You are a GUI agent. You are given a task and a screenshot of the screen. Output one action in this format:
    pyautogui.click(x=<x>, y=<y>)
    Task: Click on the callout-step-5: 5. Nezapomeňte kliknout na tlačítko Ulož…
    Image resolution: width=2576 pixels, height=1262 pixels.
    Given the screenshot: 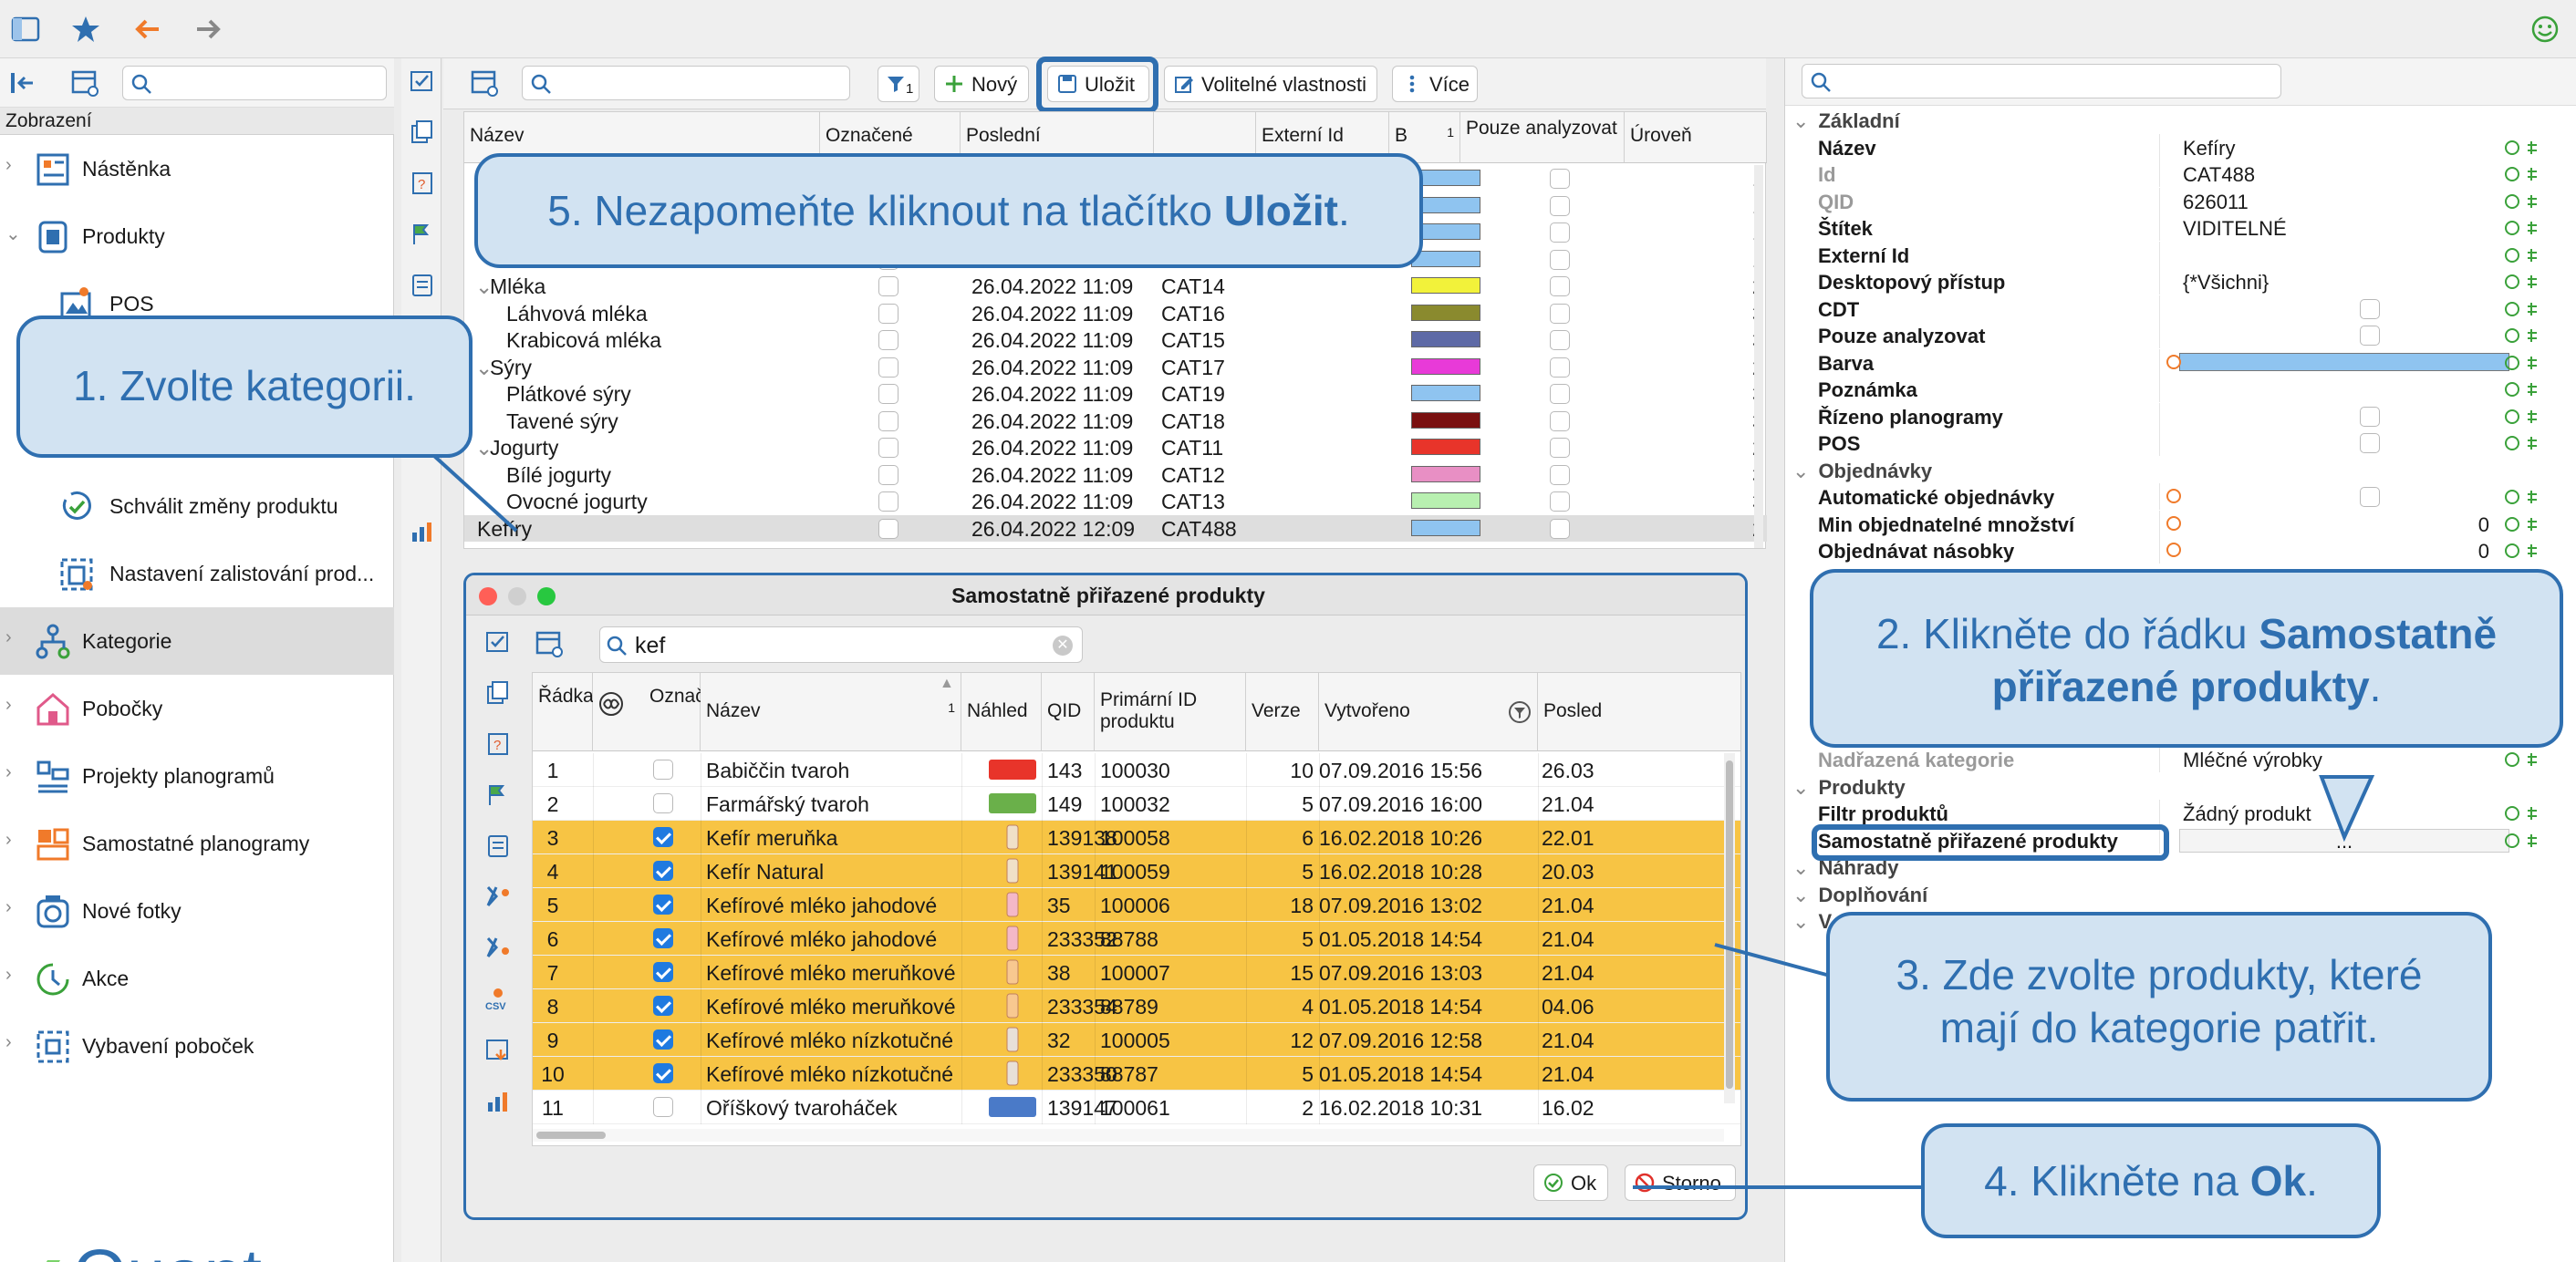 What is the action you would take?
    pyautogui.click(x=948, y=210)
    